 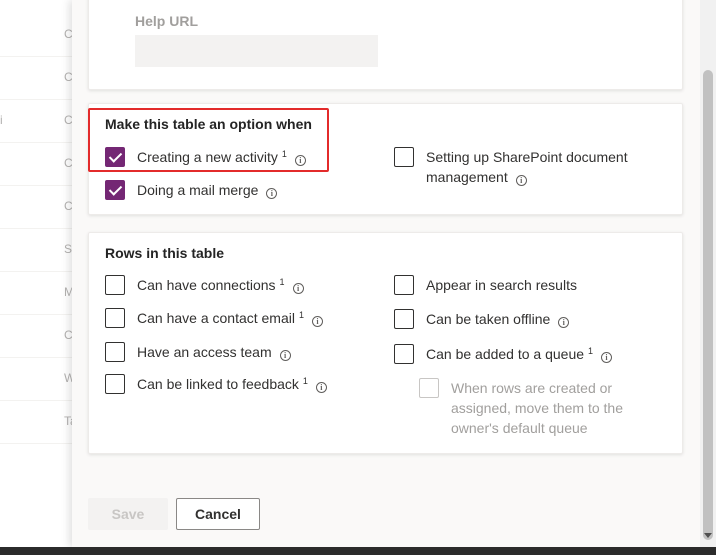 I want to click on offline-label: Can be taken offline i, so click(x=498, y=319).